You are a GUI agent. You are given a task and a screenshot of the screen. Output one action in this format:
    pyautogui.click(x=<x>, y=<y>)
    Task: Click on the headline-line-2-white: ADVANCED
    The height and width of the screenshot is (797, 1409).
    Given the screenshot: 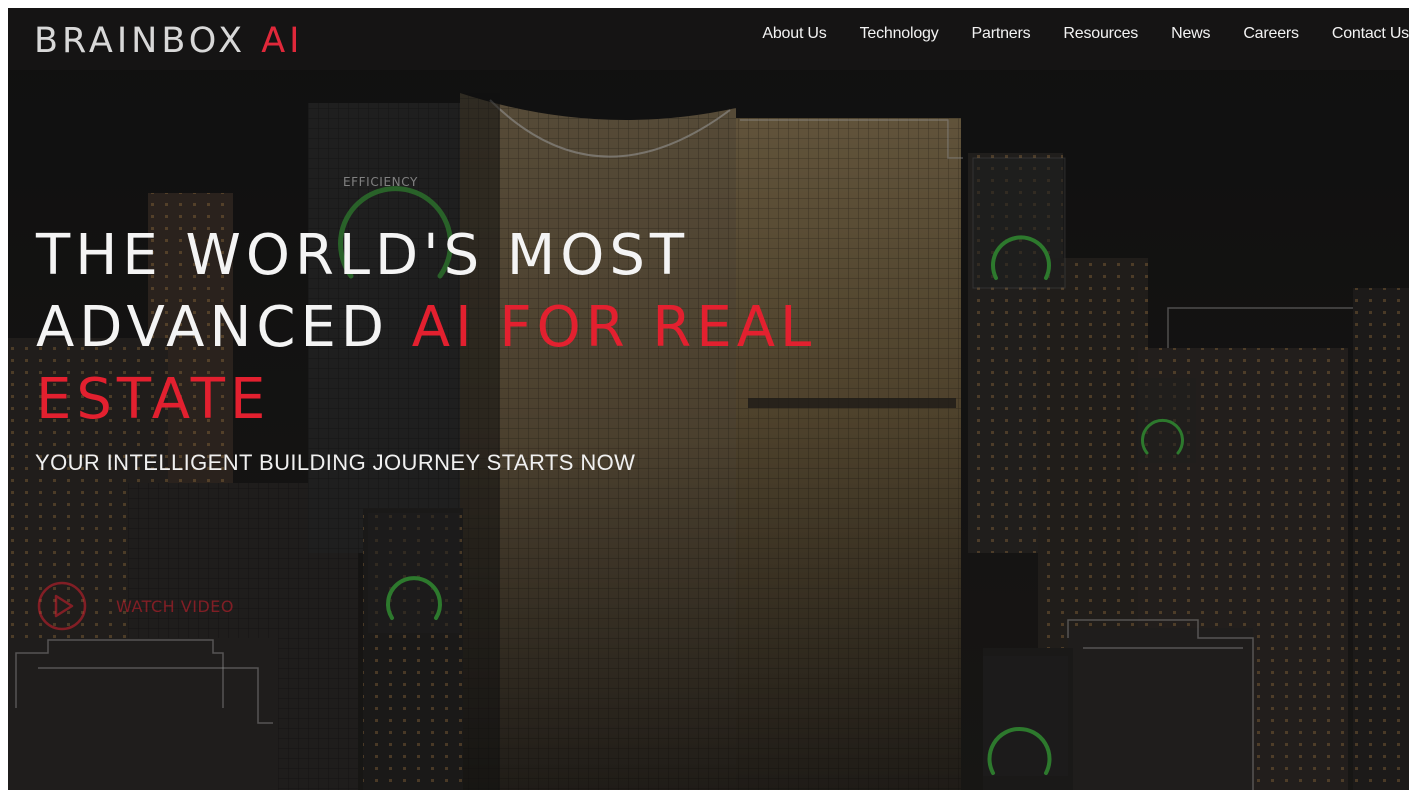 What is the action you would take?
    pyautogui.click(x=224, y=327)
    